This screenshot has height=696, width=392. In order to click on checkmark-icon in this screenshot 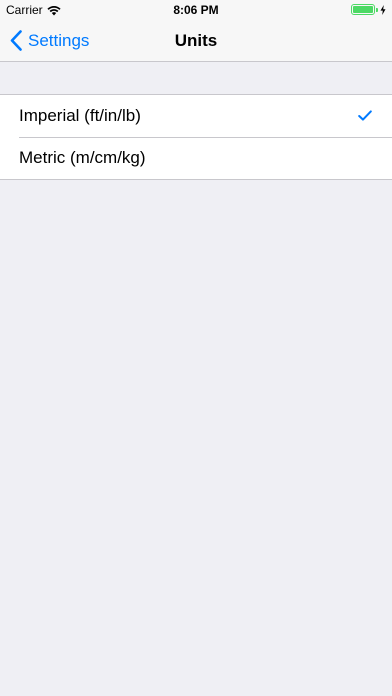, I will do `click(365, 115)`.